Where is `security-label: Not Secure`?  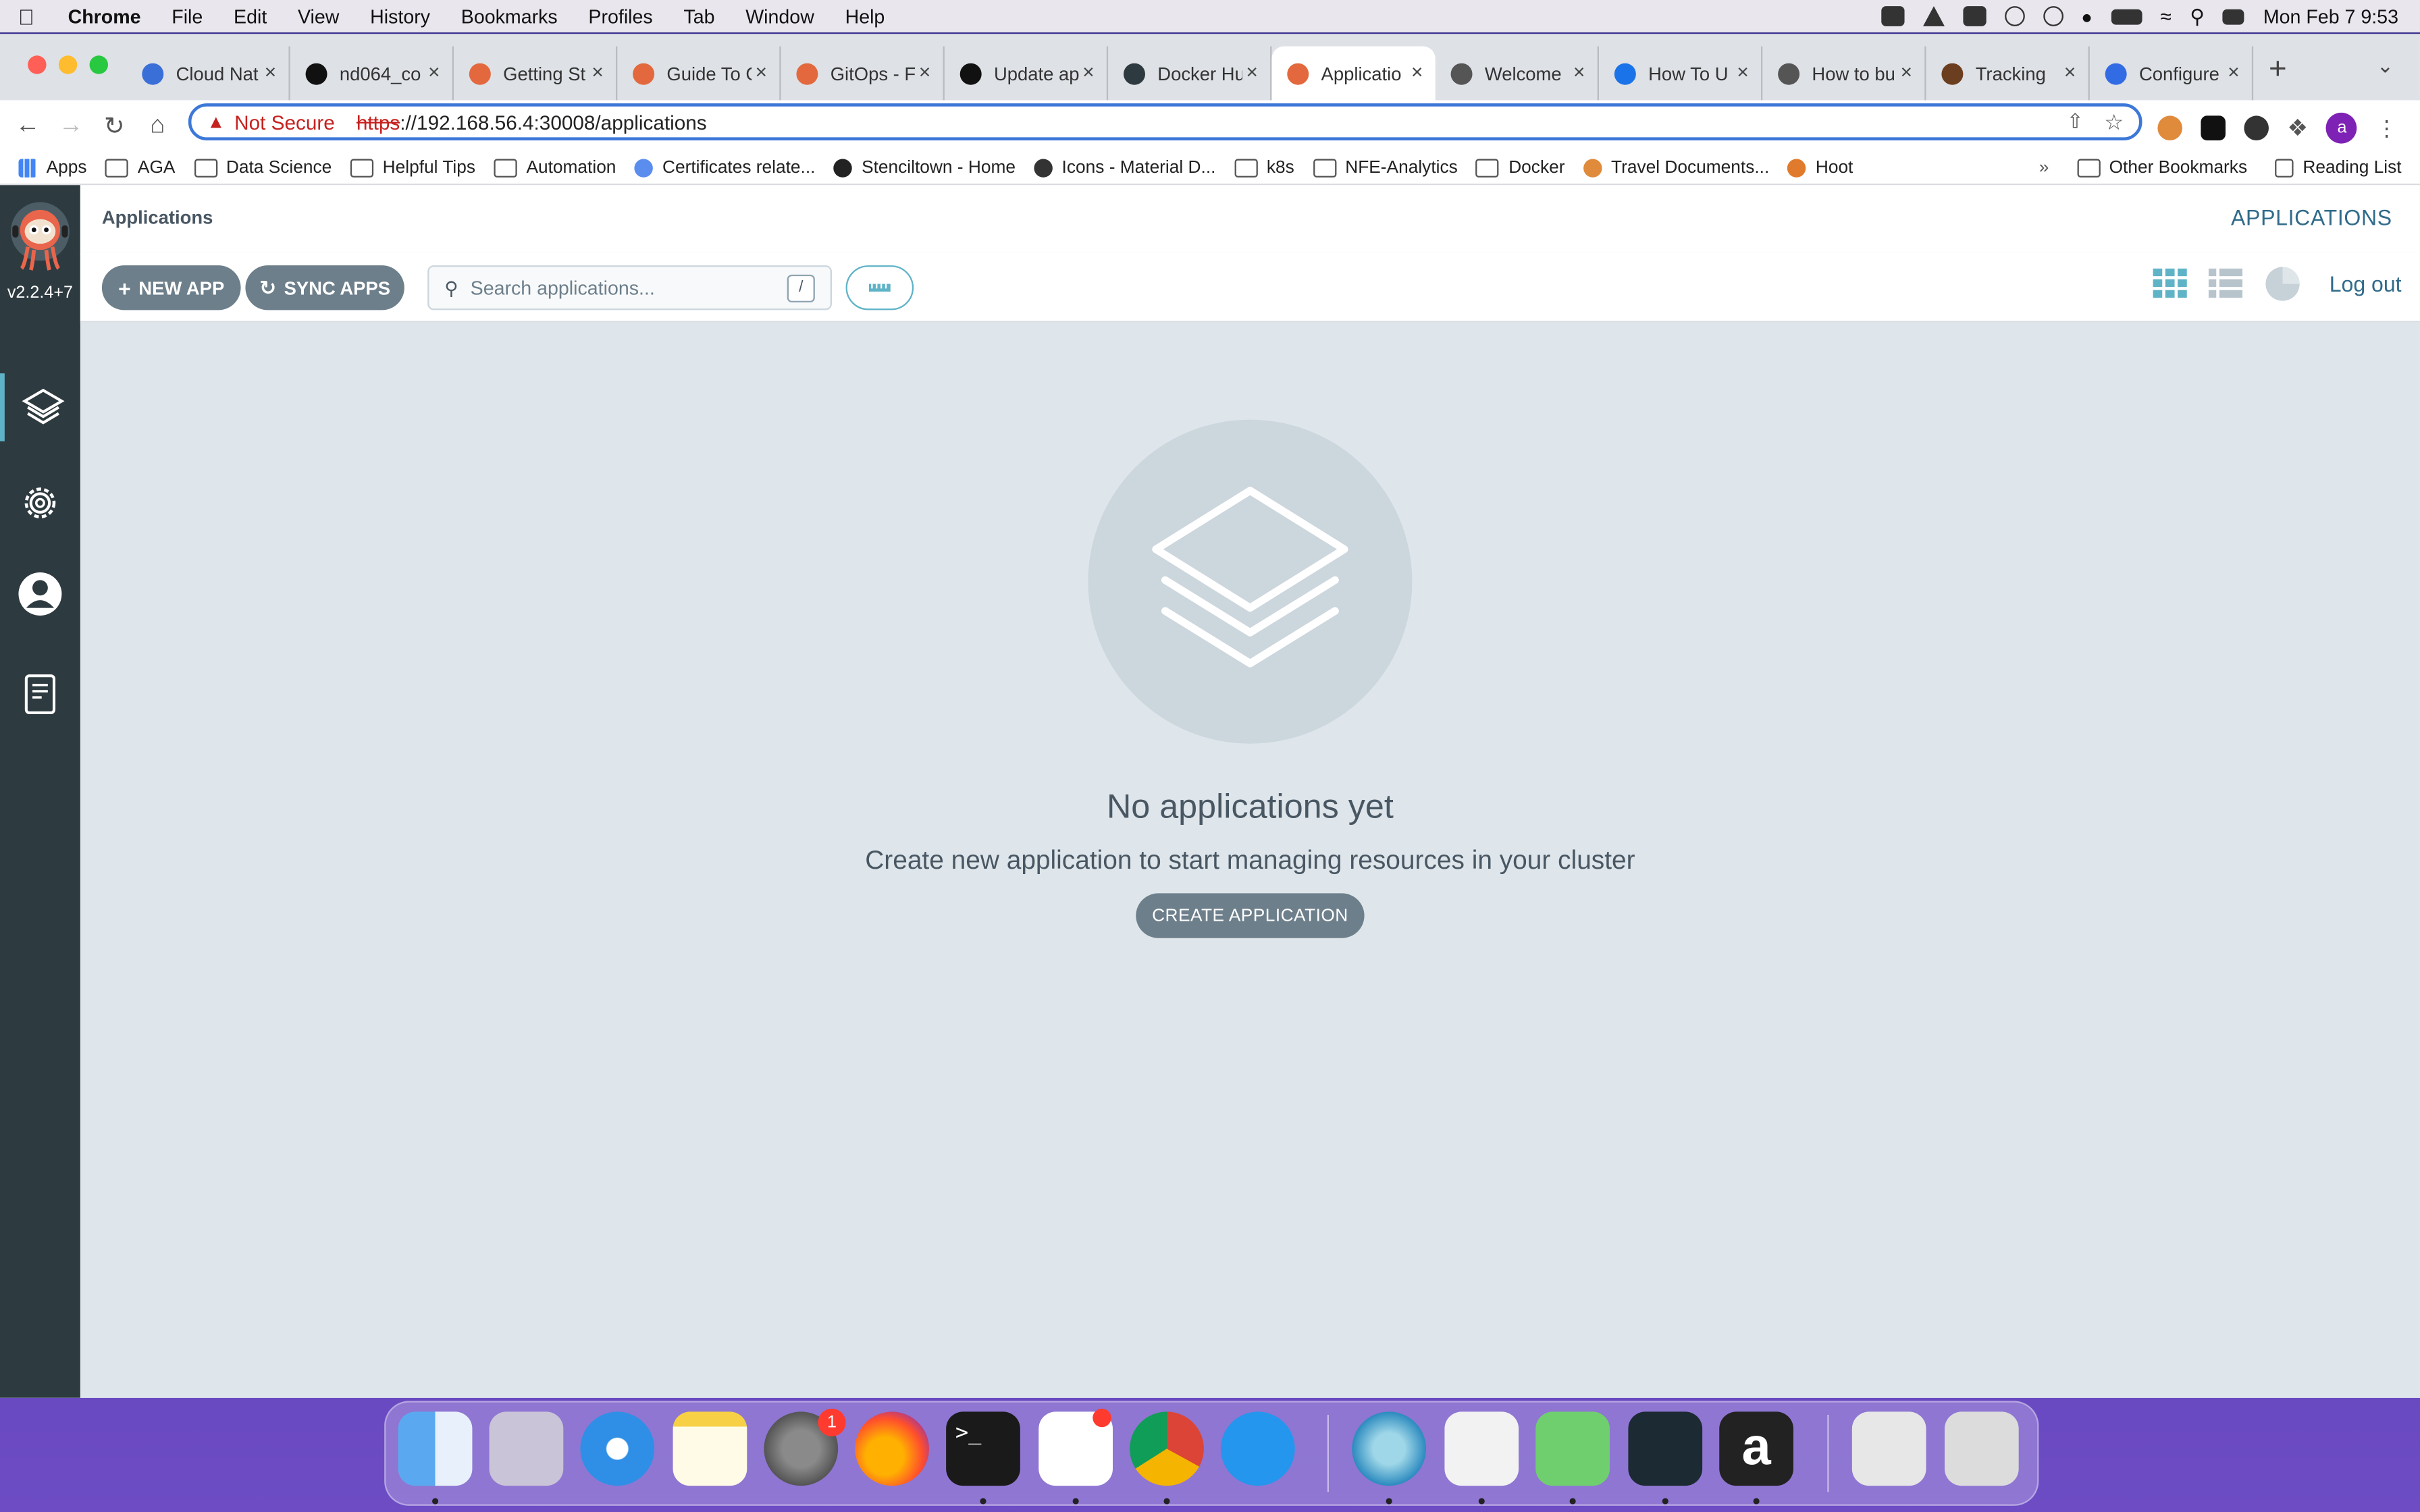 security-label: Not Secure is located at coordinates (284, 122).